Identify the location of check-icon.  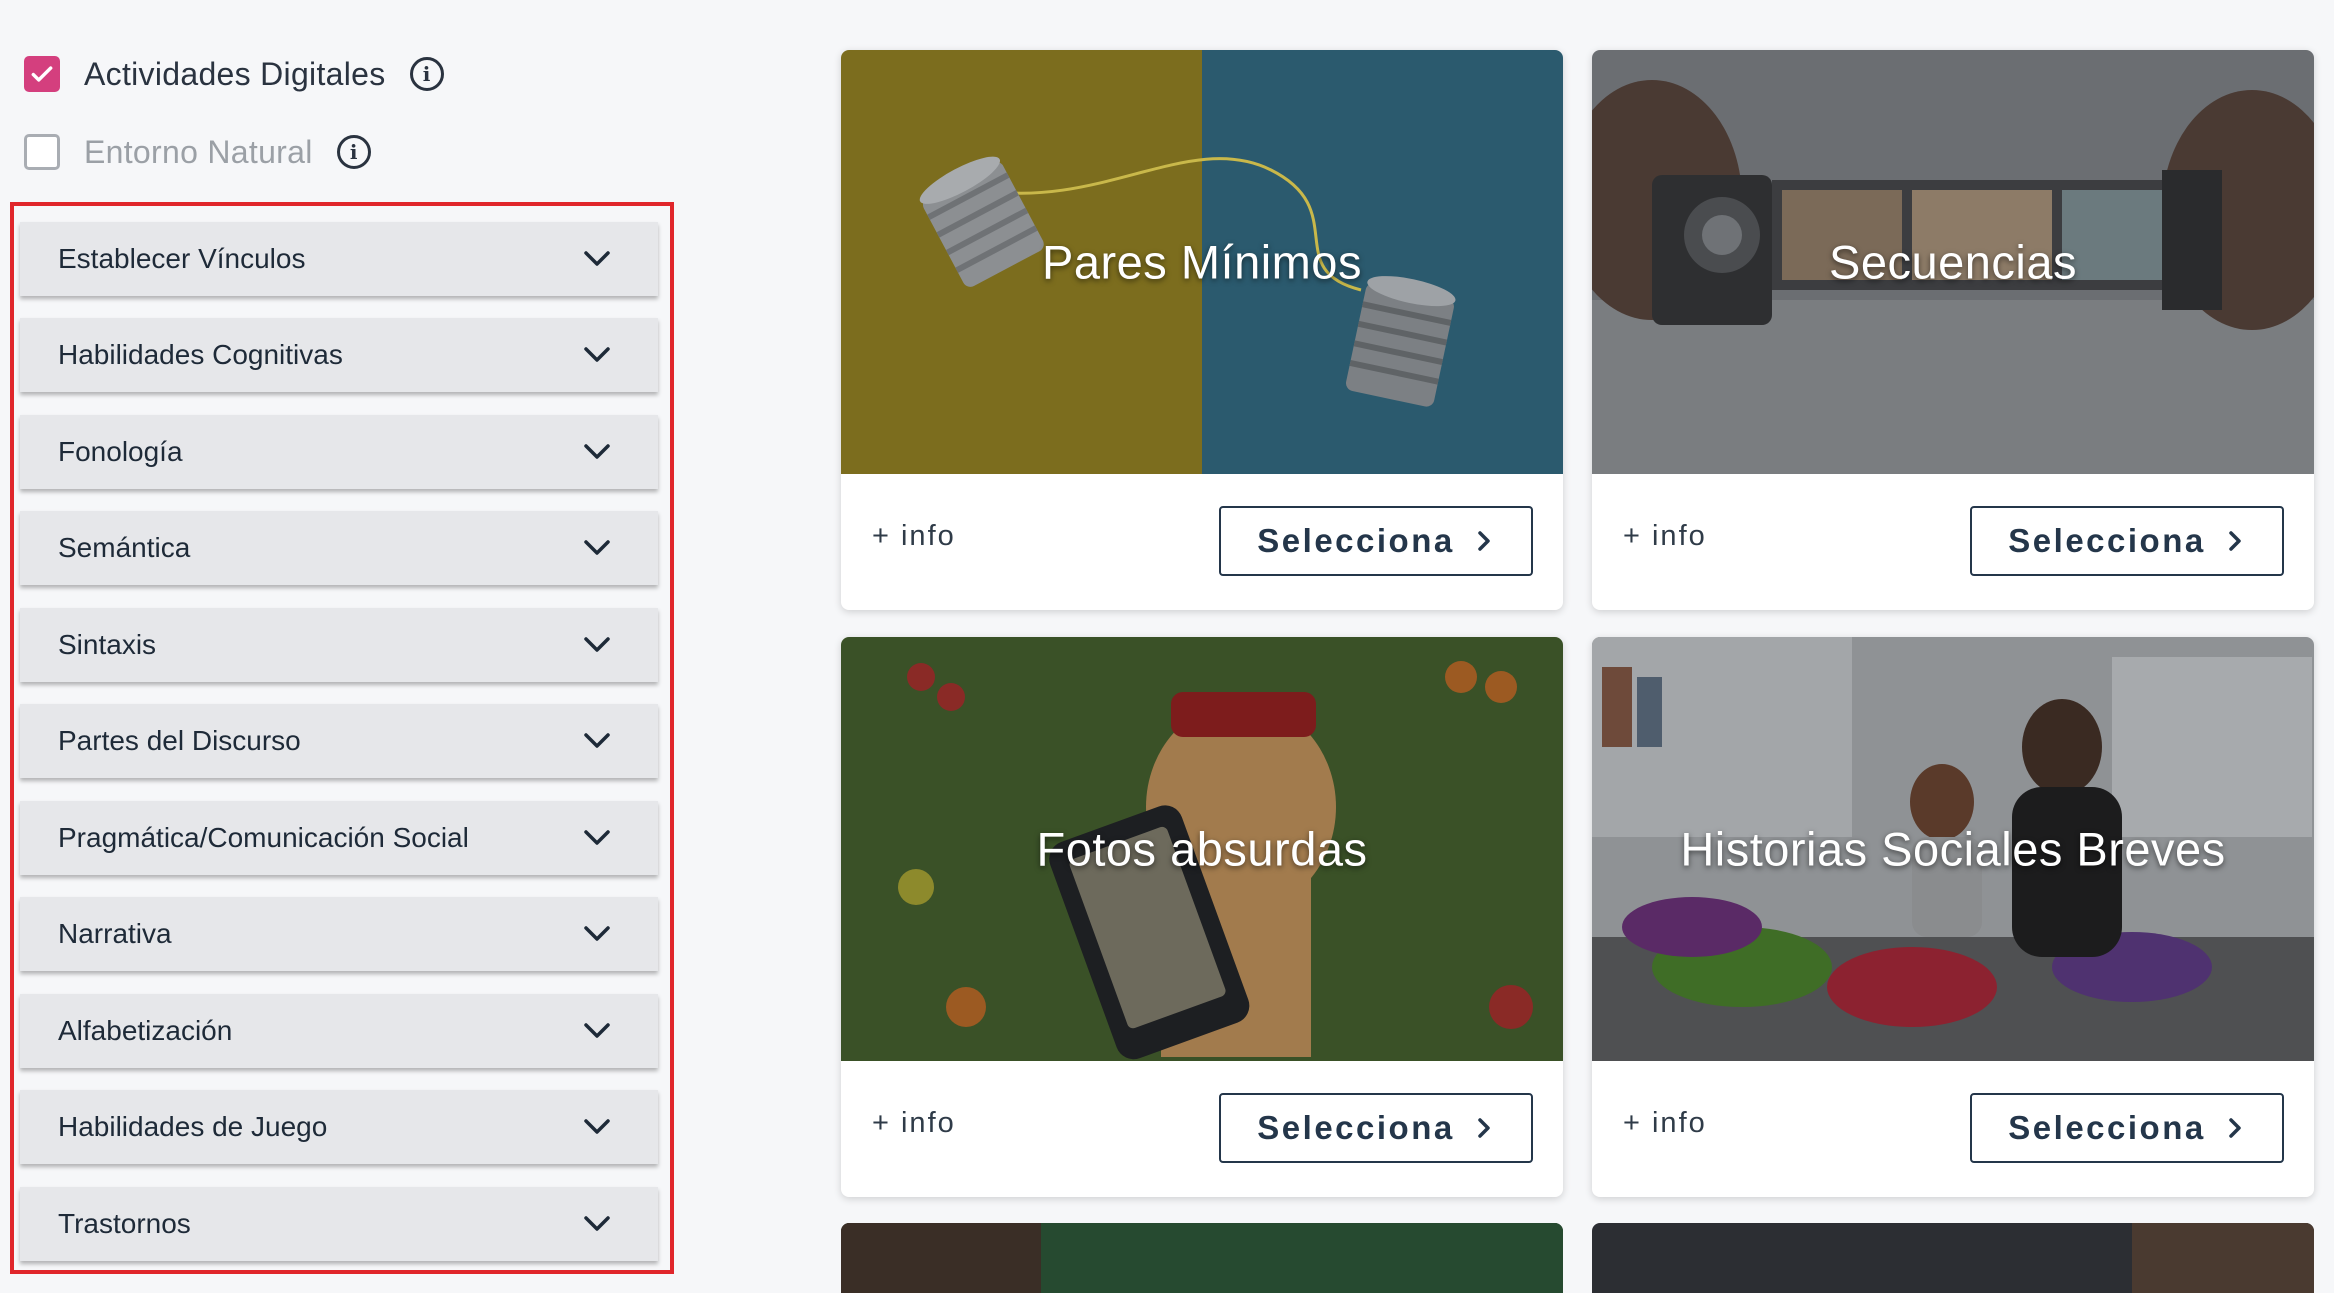
(42, 74).